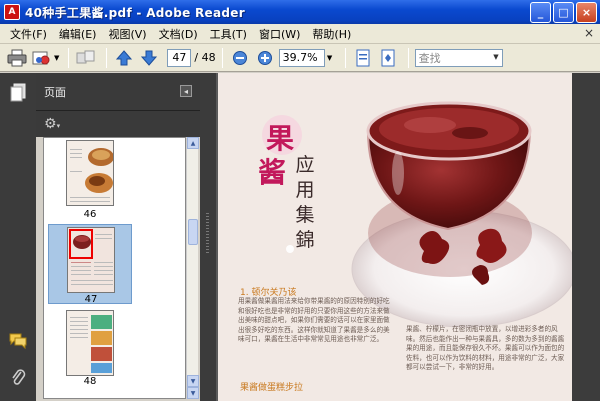 This screenshot has height=401, width=600. What do you see at coordinates (135, 12) in the screenshot?
I see `window-title: 40种手工果酱.pdf - Adobe Reader` at bounding box center [135, 12].